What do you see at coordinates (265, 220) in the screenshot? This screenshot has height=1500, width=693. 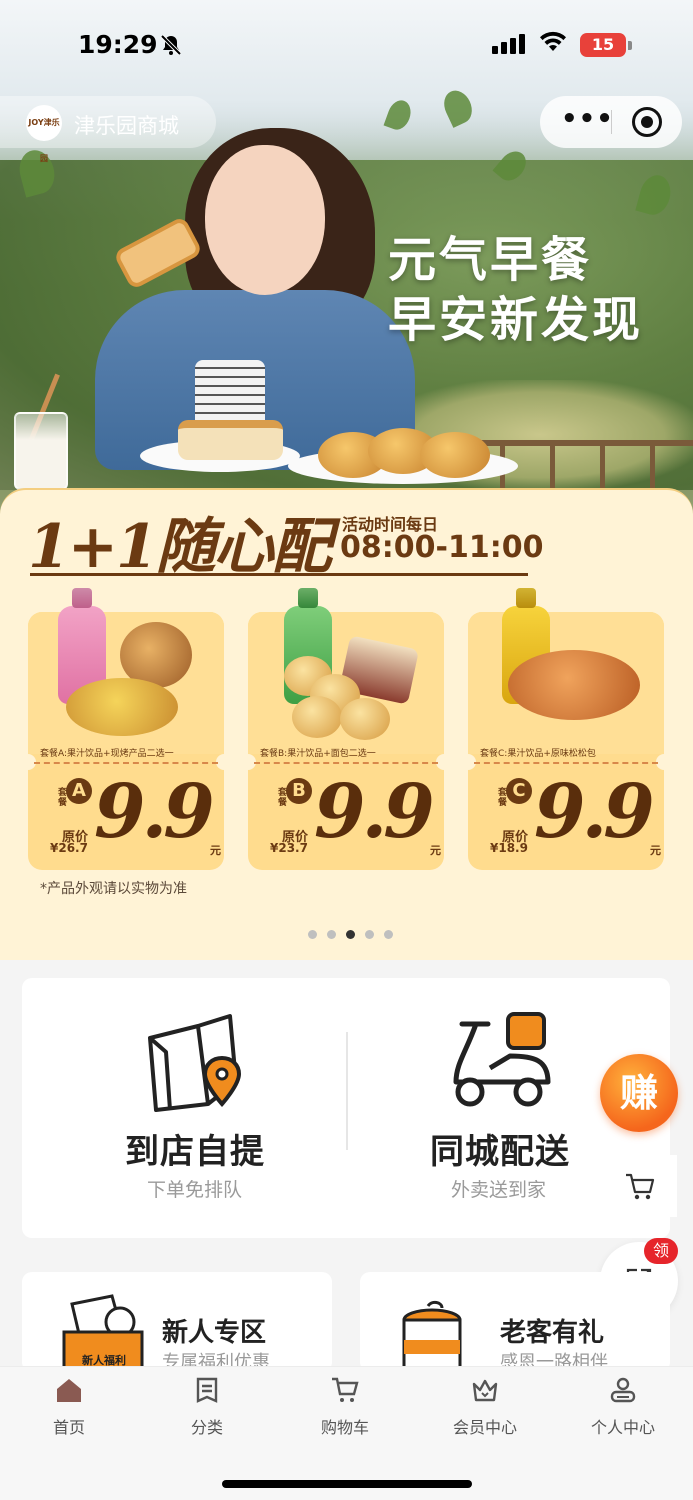 I see `person-face` at bounding box center [265, 220].